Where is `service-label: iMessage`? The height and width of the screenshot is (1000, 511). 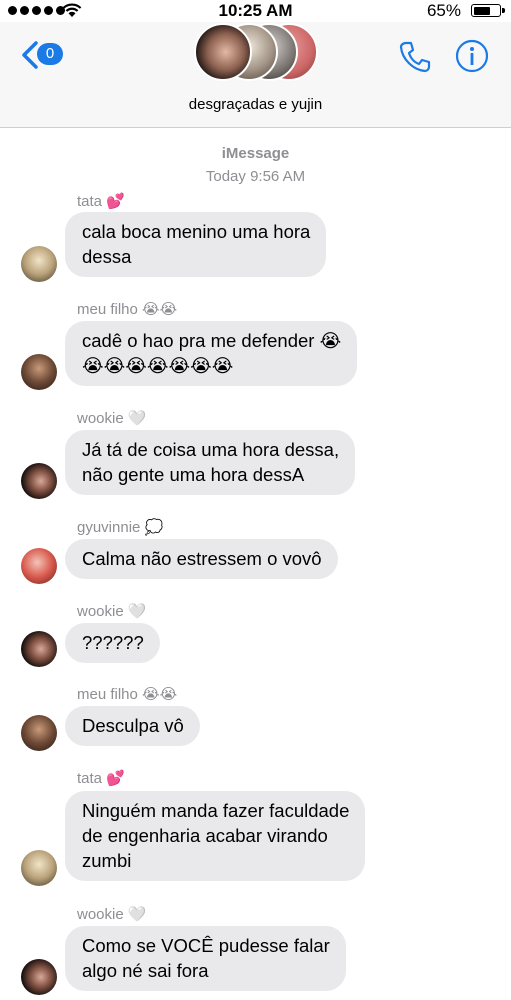
service-label: iMessage is located at coordinates (255, 153).